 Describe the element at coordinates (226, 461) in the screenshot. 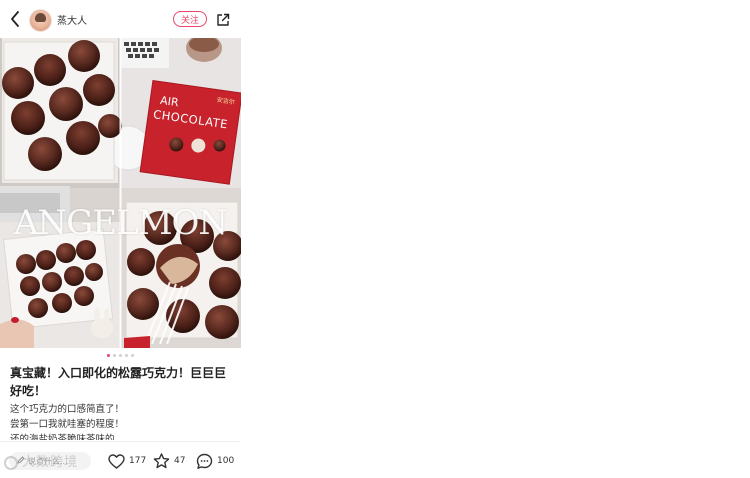

I see `comment-count: 100` at that location.